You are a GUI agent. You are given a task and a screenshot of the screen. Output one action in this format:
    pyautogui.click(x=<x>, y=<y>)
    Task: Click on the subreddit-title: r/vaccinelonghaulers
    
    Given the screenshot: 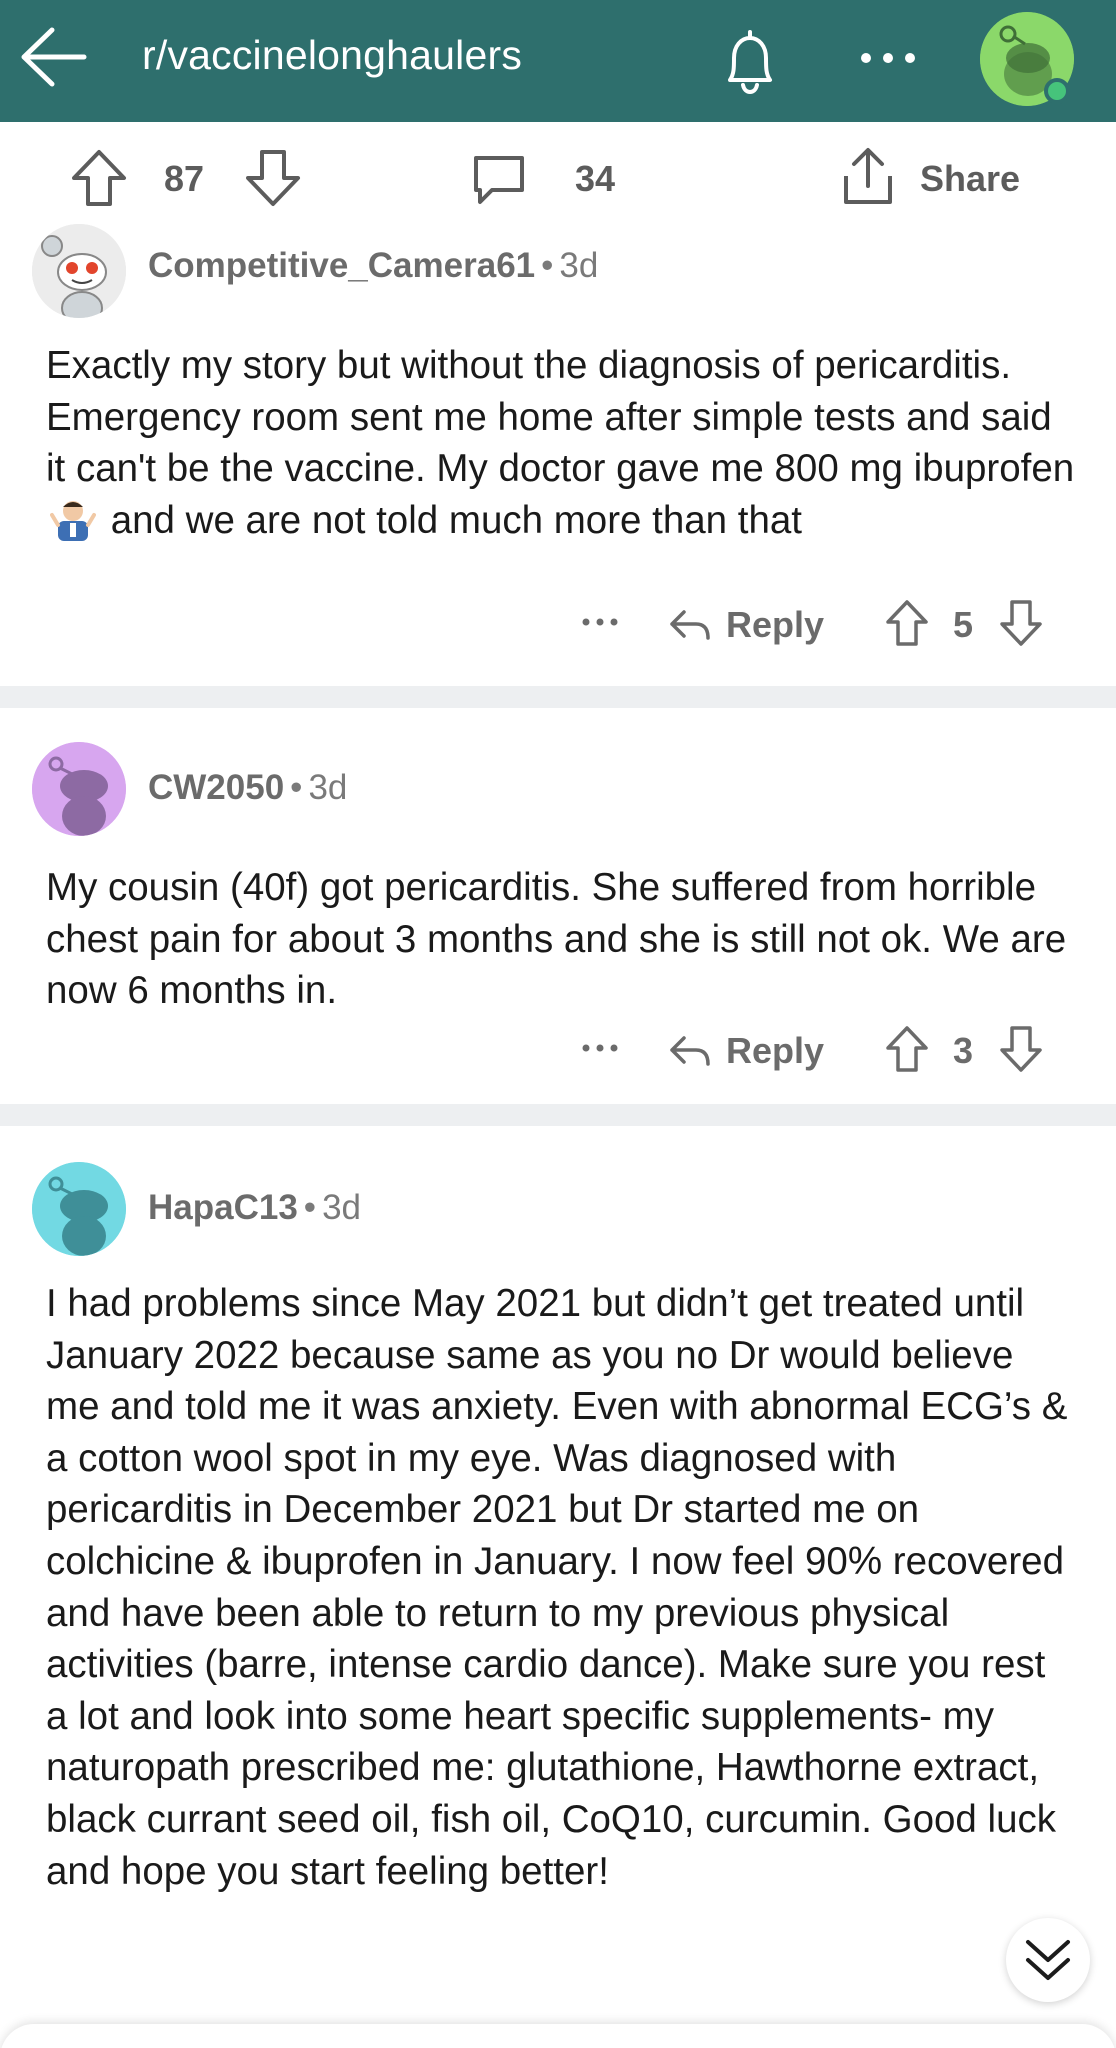 What is the action you would take?
    pyautogui.click(x=332, y=55)
    